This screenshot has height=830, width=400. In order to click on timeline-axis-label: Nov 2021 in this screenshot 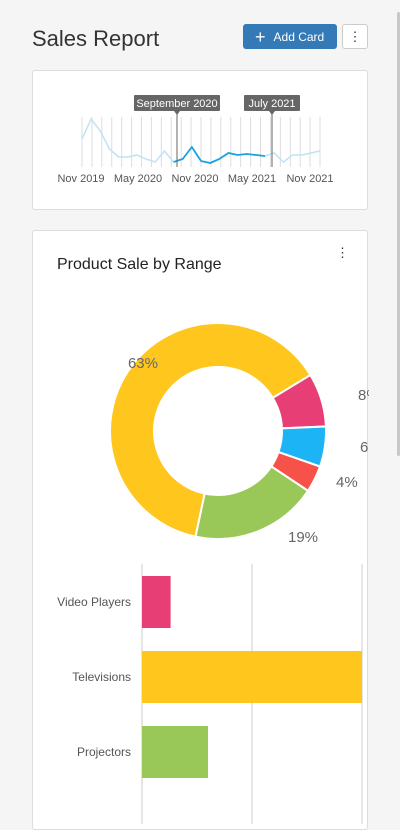, I will do `click(309, 179)`.